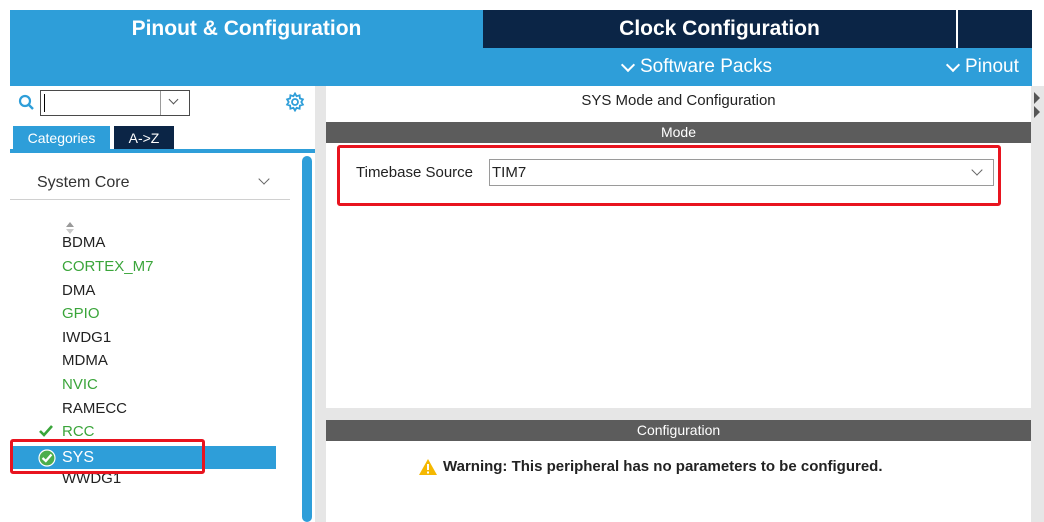 The height and width of the screenshot is (522, 1044). I want to click on tab-categories: Categories, so click(61, 137).